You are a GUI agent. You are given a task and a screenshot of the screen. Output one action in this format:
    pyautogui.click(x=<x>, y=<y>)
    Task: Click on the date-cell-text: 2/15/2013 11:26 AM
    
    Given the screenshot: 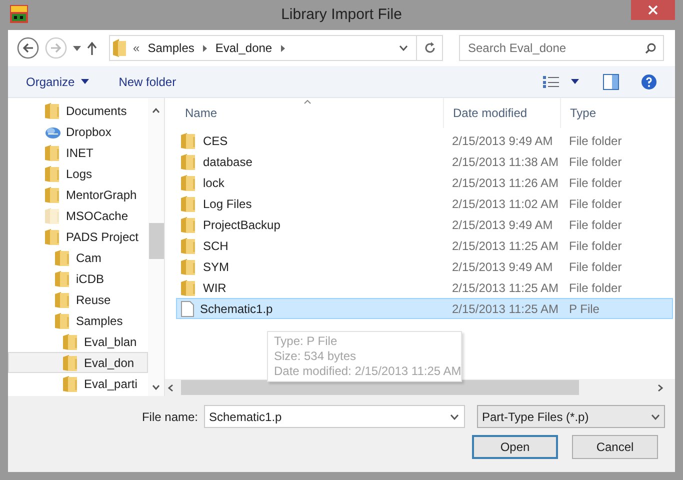 What is the action you would take?
    pyautogui.click(x=505, y=183)
    